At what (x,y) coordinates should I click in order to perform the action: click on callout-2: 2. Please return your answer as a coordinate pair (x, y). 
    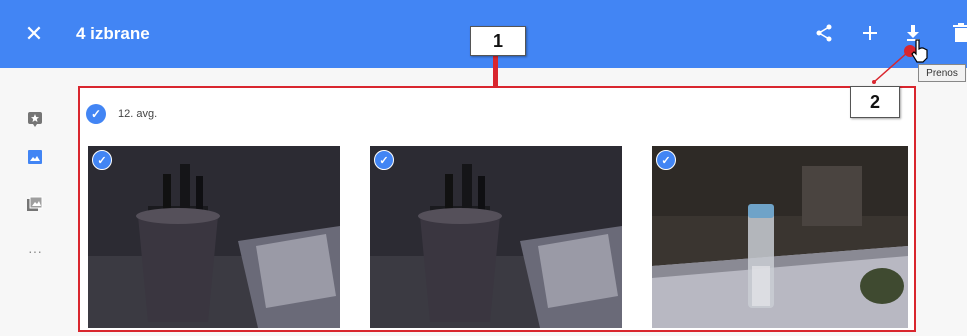
    Looking at the image, I should click on (875, 102).